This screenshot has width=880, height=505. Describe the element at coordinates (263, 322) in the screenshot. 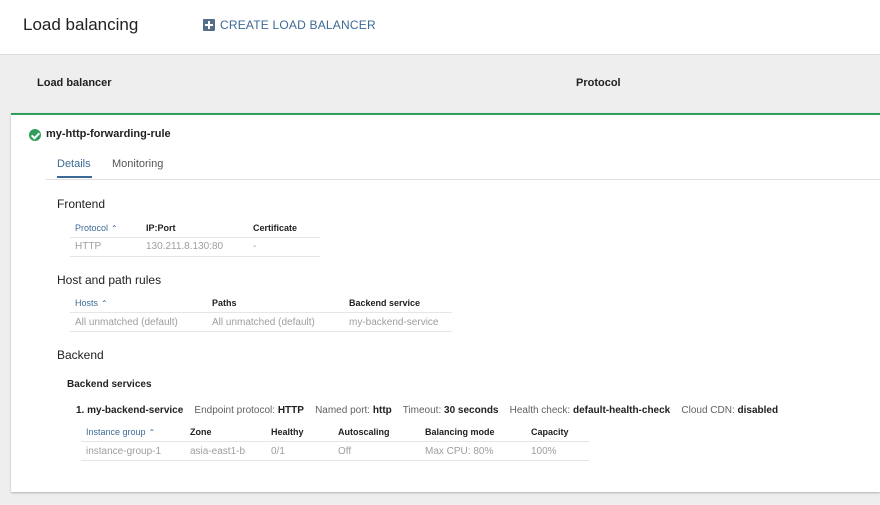

I see `paths-cell: All unmatched (default)` at that location.